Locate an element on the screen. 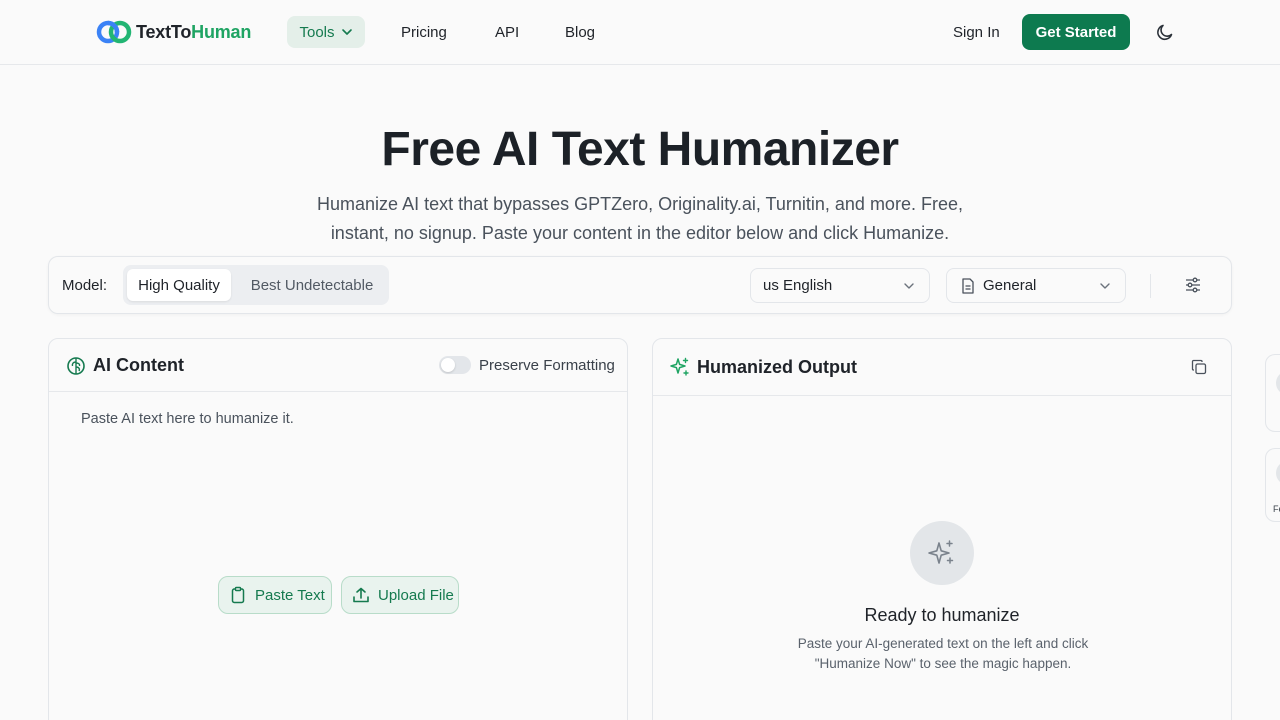 The image size is (1280, 720). brain-icon is located at coordinates (76, 366).